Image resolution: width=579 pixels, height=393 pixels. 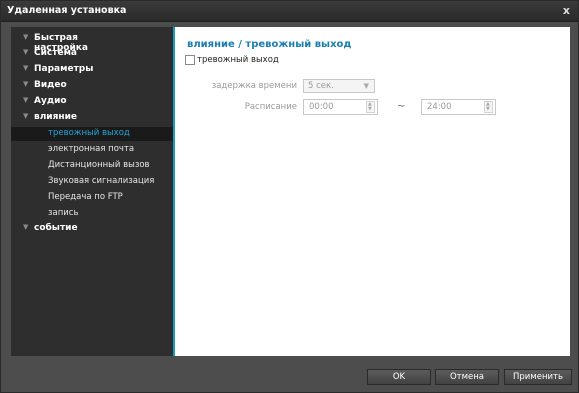 I want to click on schedule-start-field: 00:00 ▲ ▼, so click(x=340, y=107).